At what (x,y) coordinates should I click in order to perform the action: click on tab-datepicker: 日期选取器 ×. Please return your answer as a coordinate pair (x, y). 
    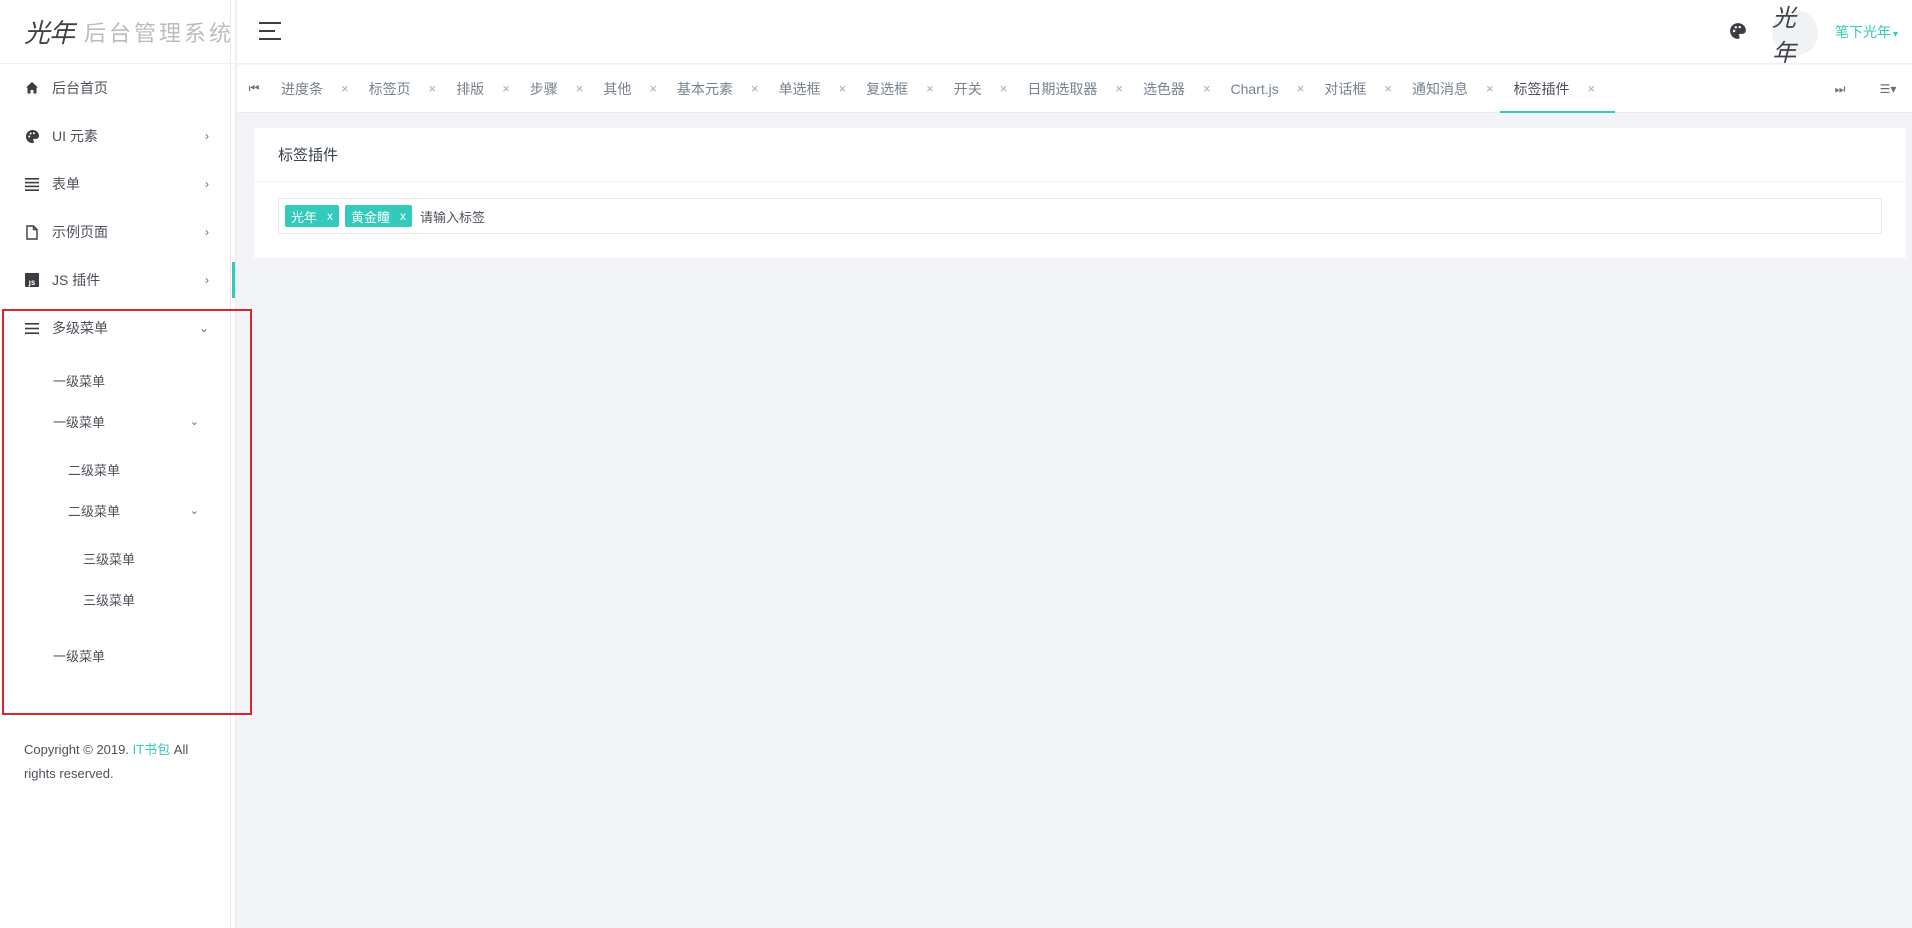
    Looking at the image, I should click on (1085, 89).